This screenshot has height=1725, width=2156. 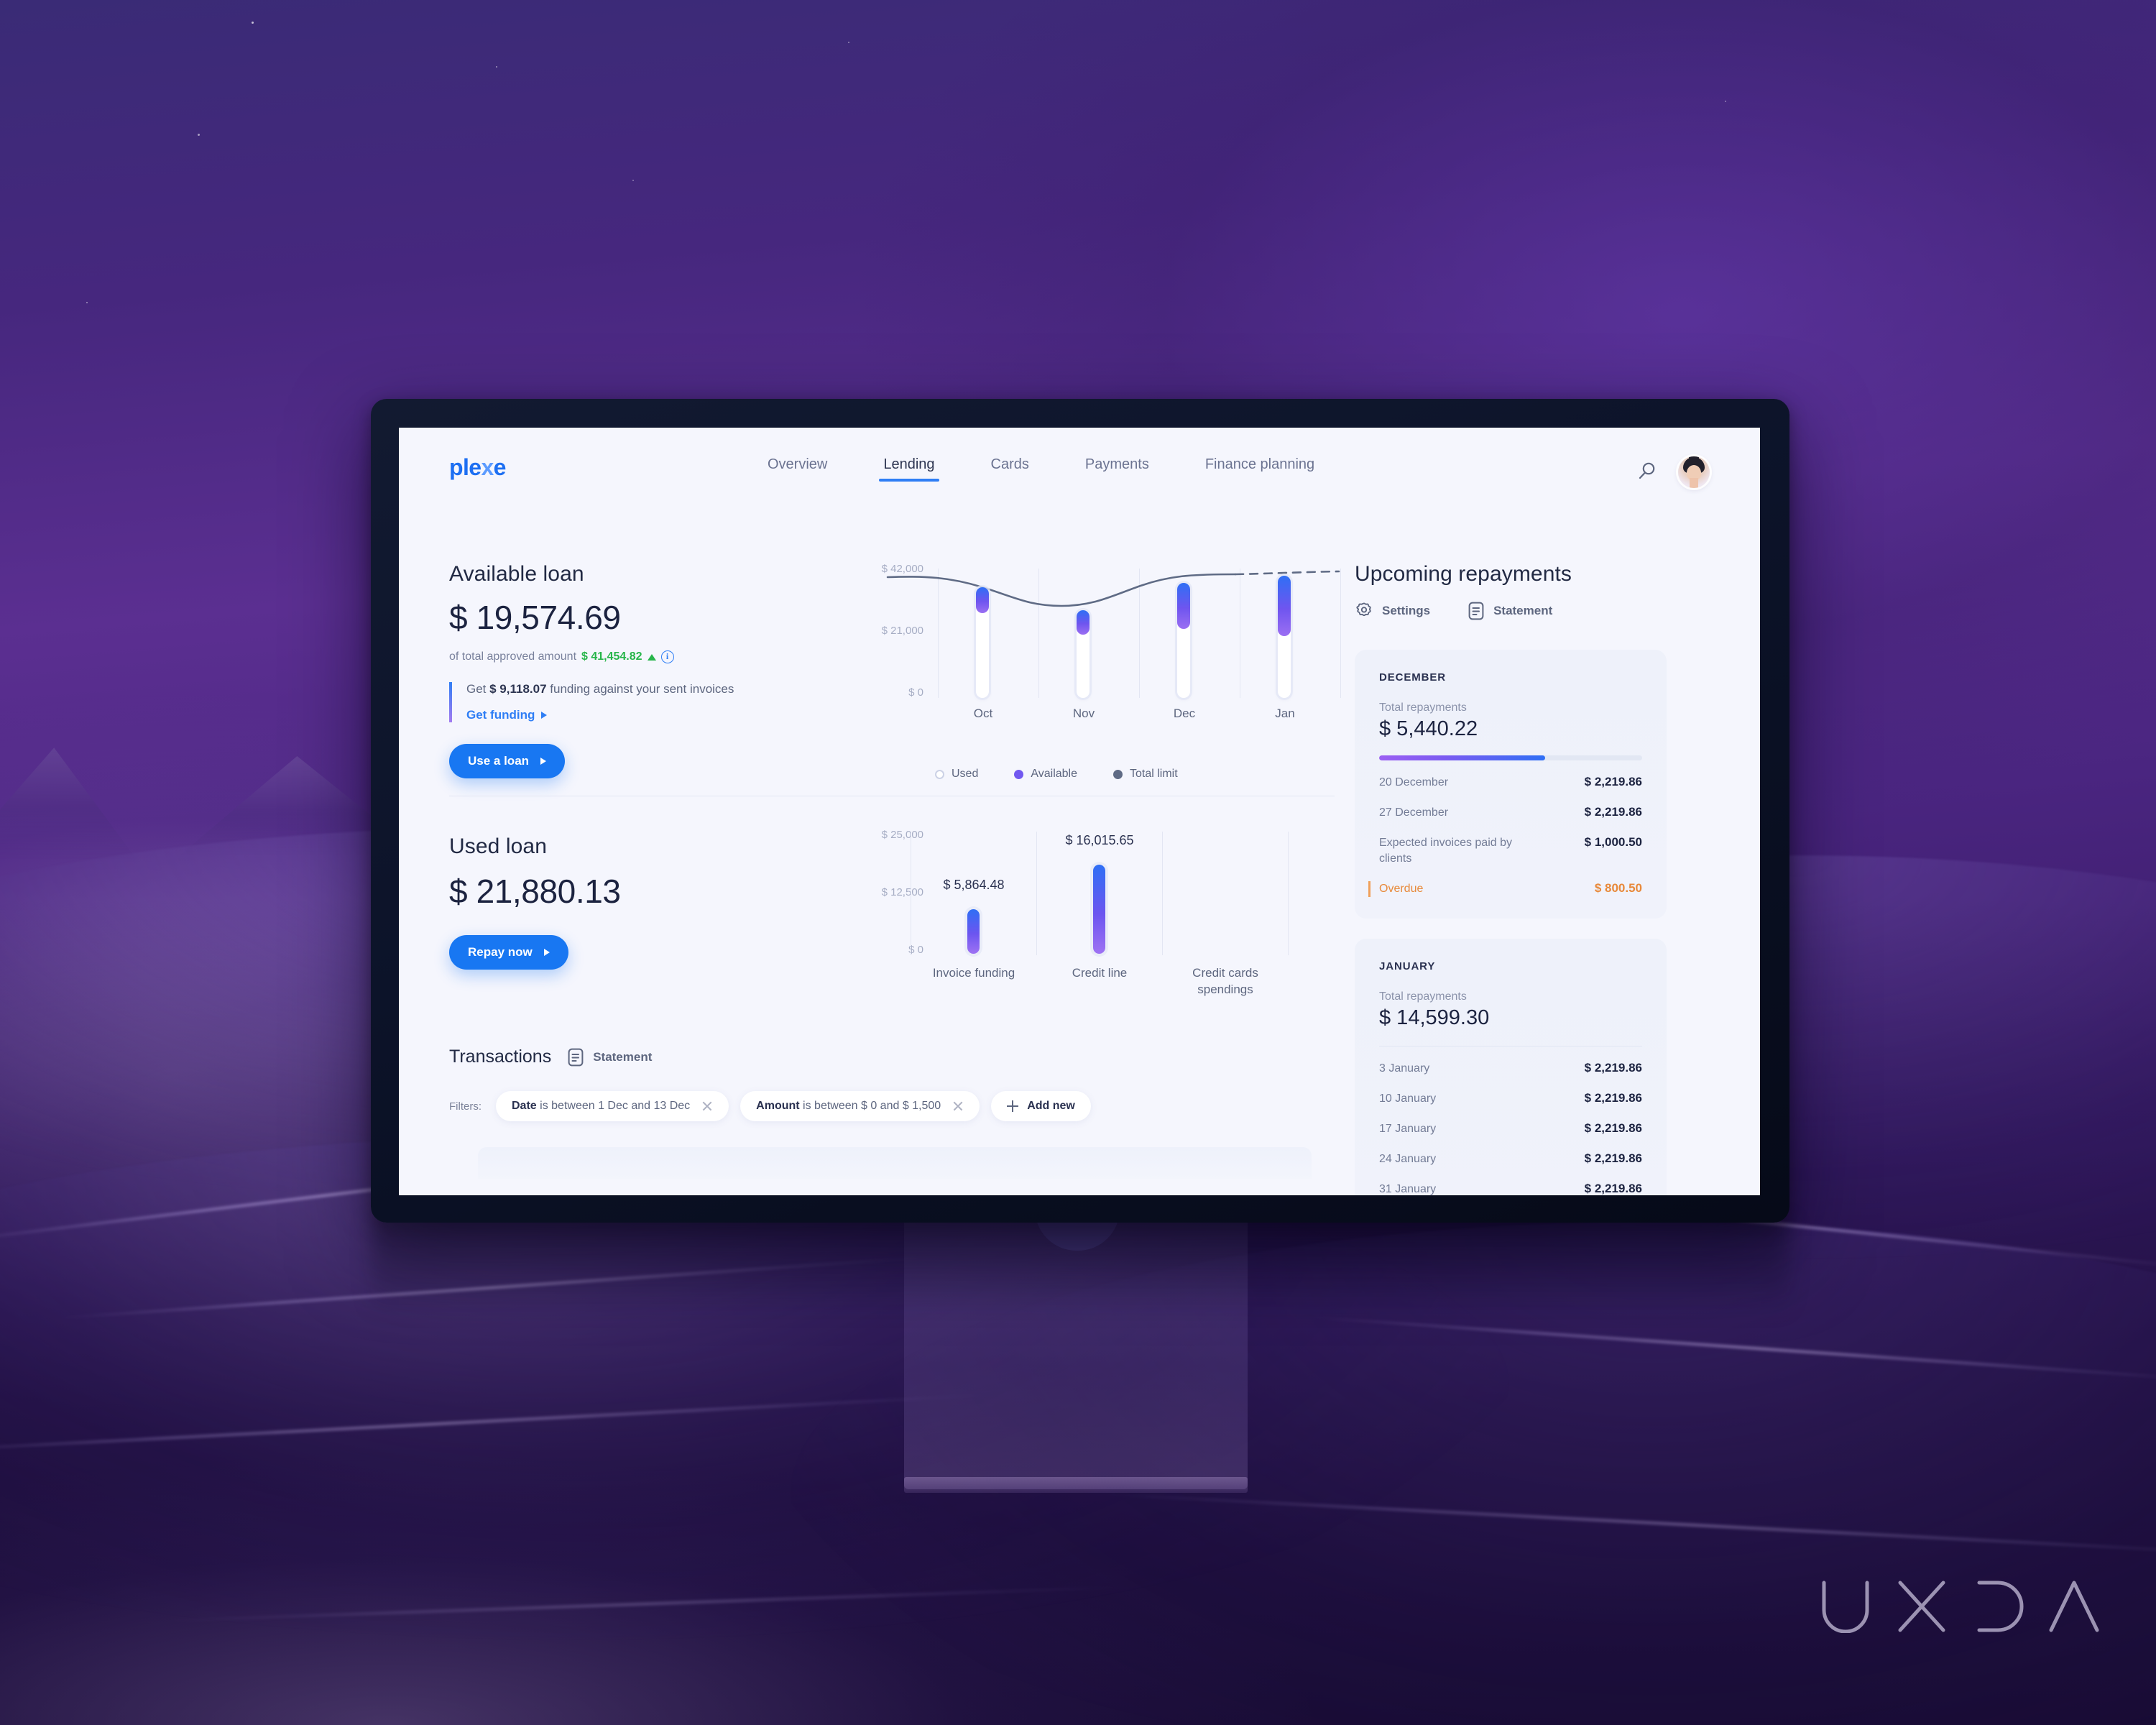 I want to click on filter-chip-date: Date is between 1 Dec and 13 Dec, so click(x=612, y=1106).